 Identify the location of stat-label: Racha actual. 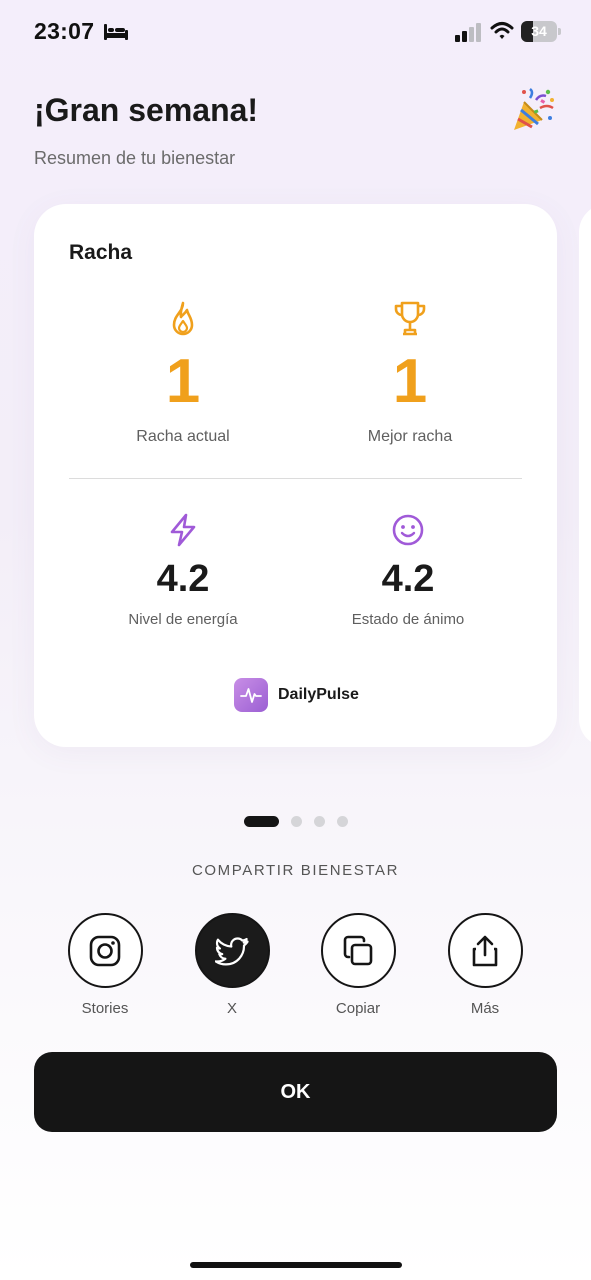
(183, 436).